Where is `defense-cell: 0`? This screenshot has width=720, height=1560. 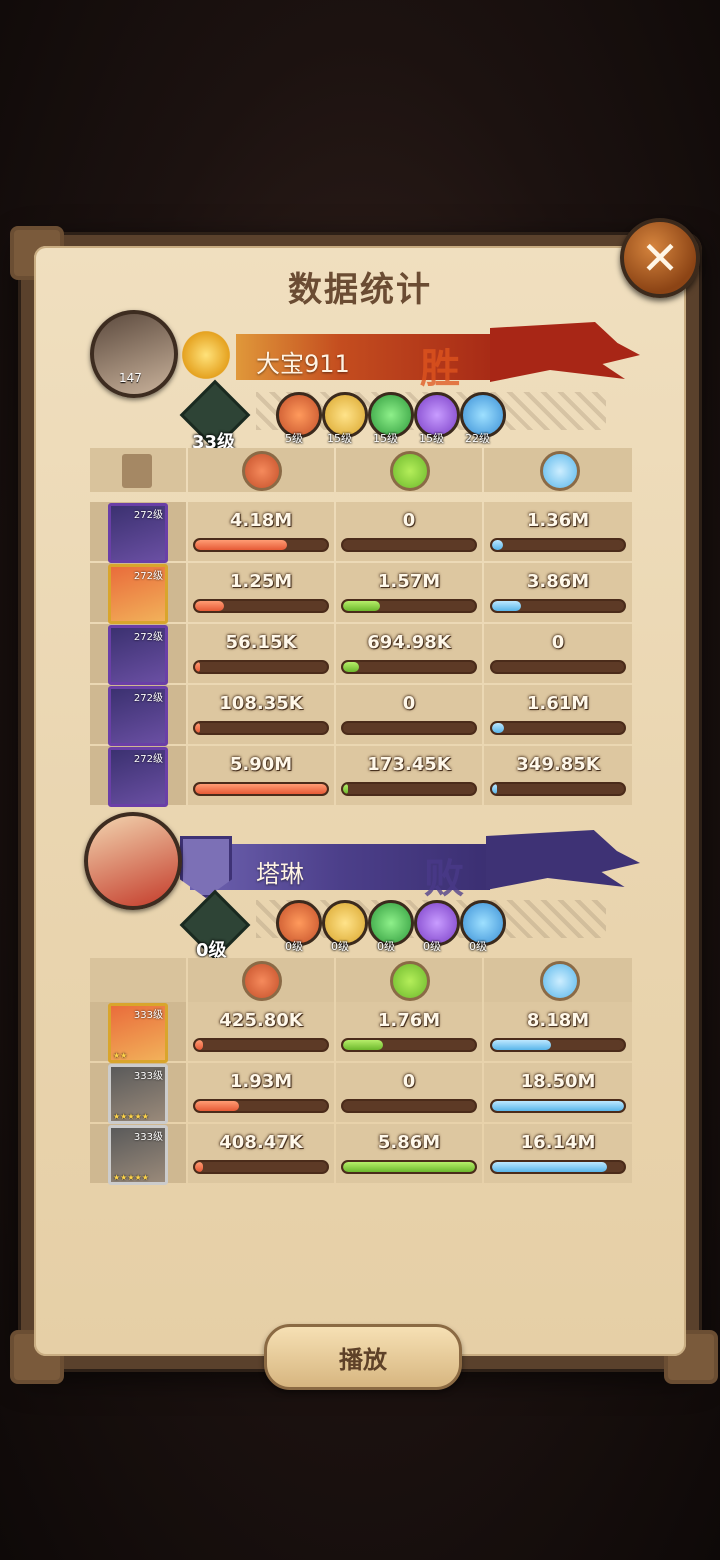
defense-cell: 0 is located at coordinates (558, 653).